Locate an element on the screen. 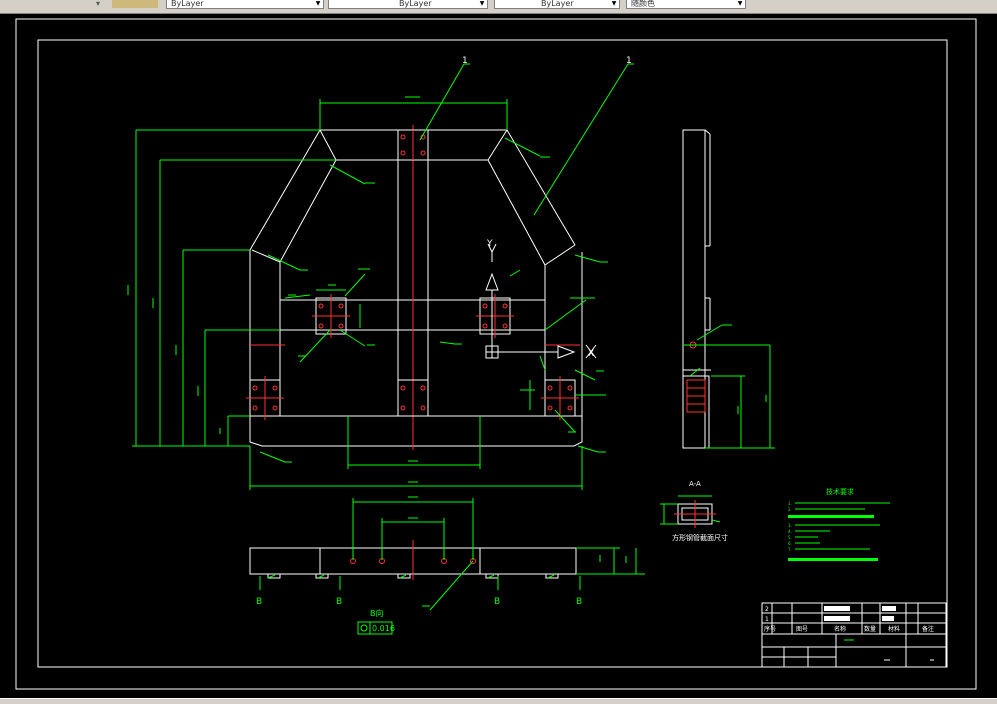 This screenshot has height=704, width=997. svg-text: 材料 is located at coordinates (894, 629).